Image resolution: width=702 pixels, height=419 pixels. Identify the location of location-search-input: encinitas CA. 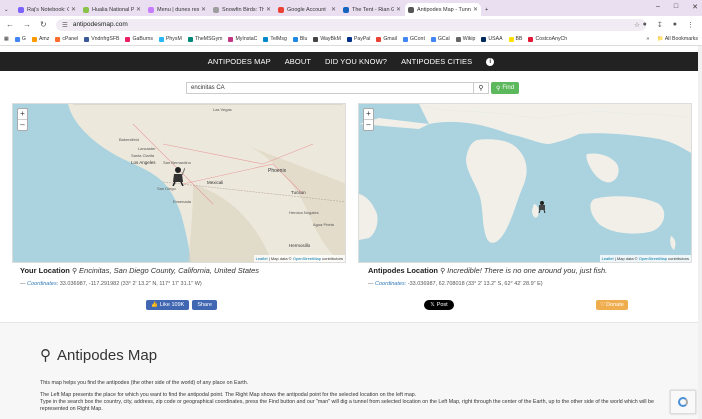
(330, 88).